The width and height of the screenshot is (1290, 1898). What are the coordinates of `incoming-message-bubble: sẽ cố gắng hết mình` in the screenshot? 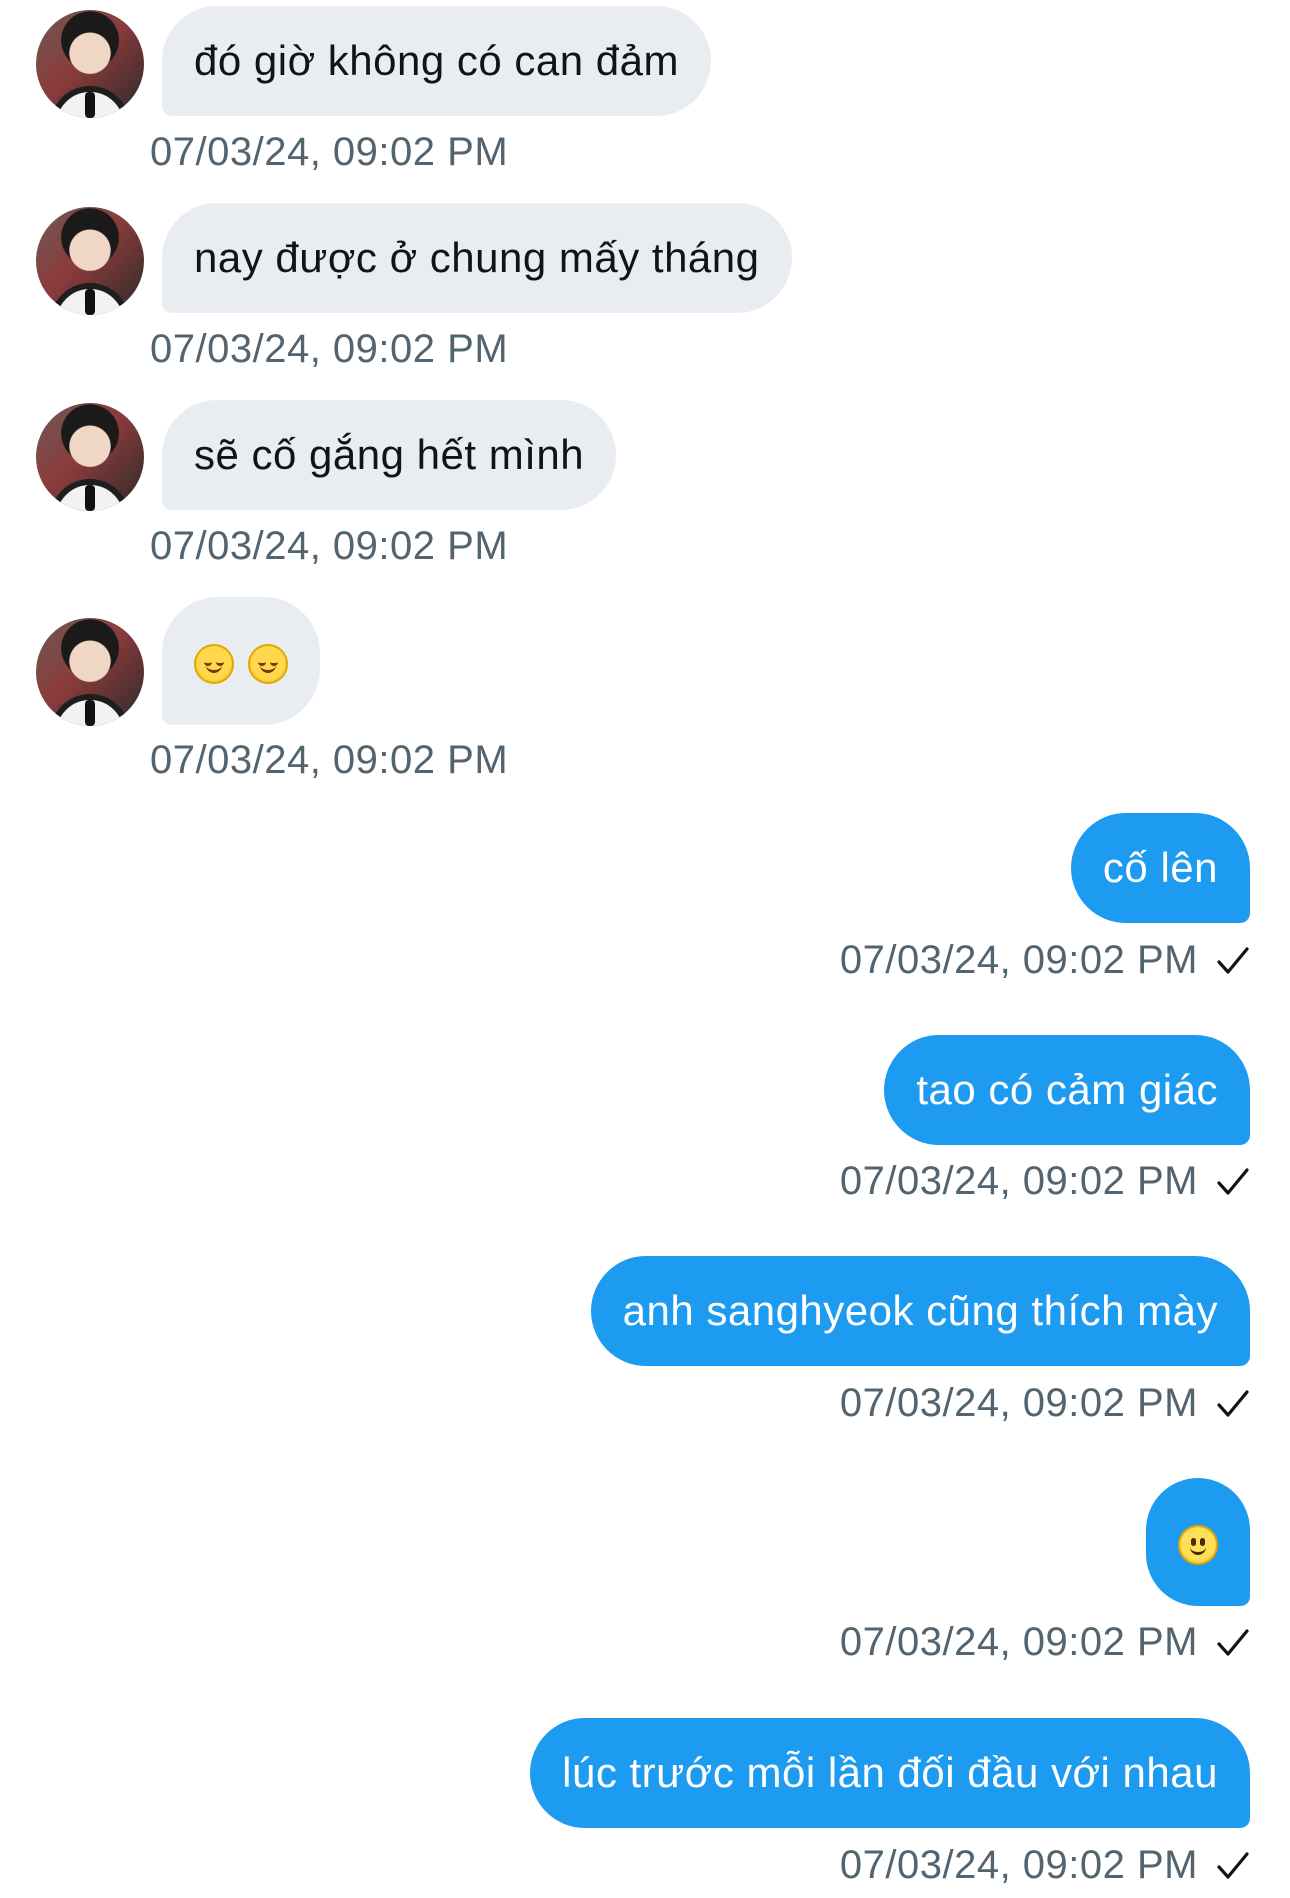 It's located at (389, 455).